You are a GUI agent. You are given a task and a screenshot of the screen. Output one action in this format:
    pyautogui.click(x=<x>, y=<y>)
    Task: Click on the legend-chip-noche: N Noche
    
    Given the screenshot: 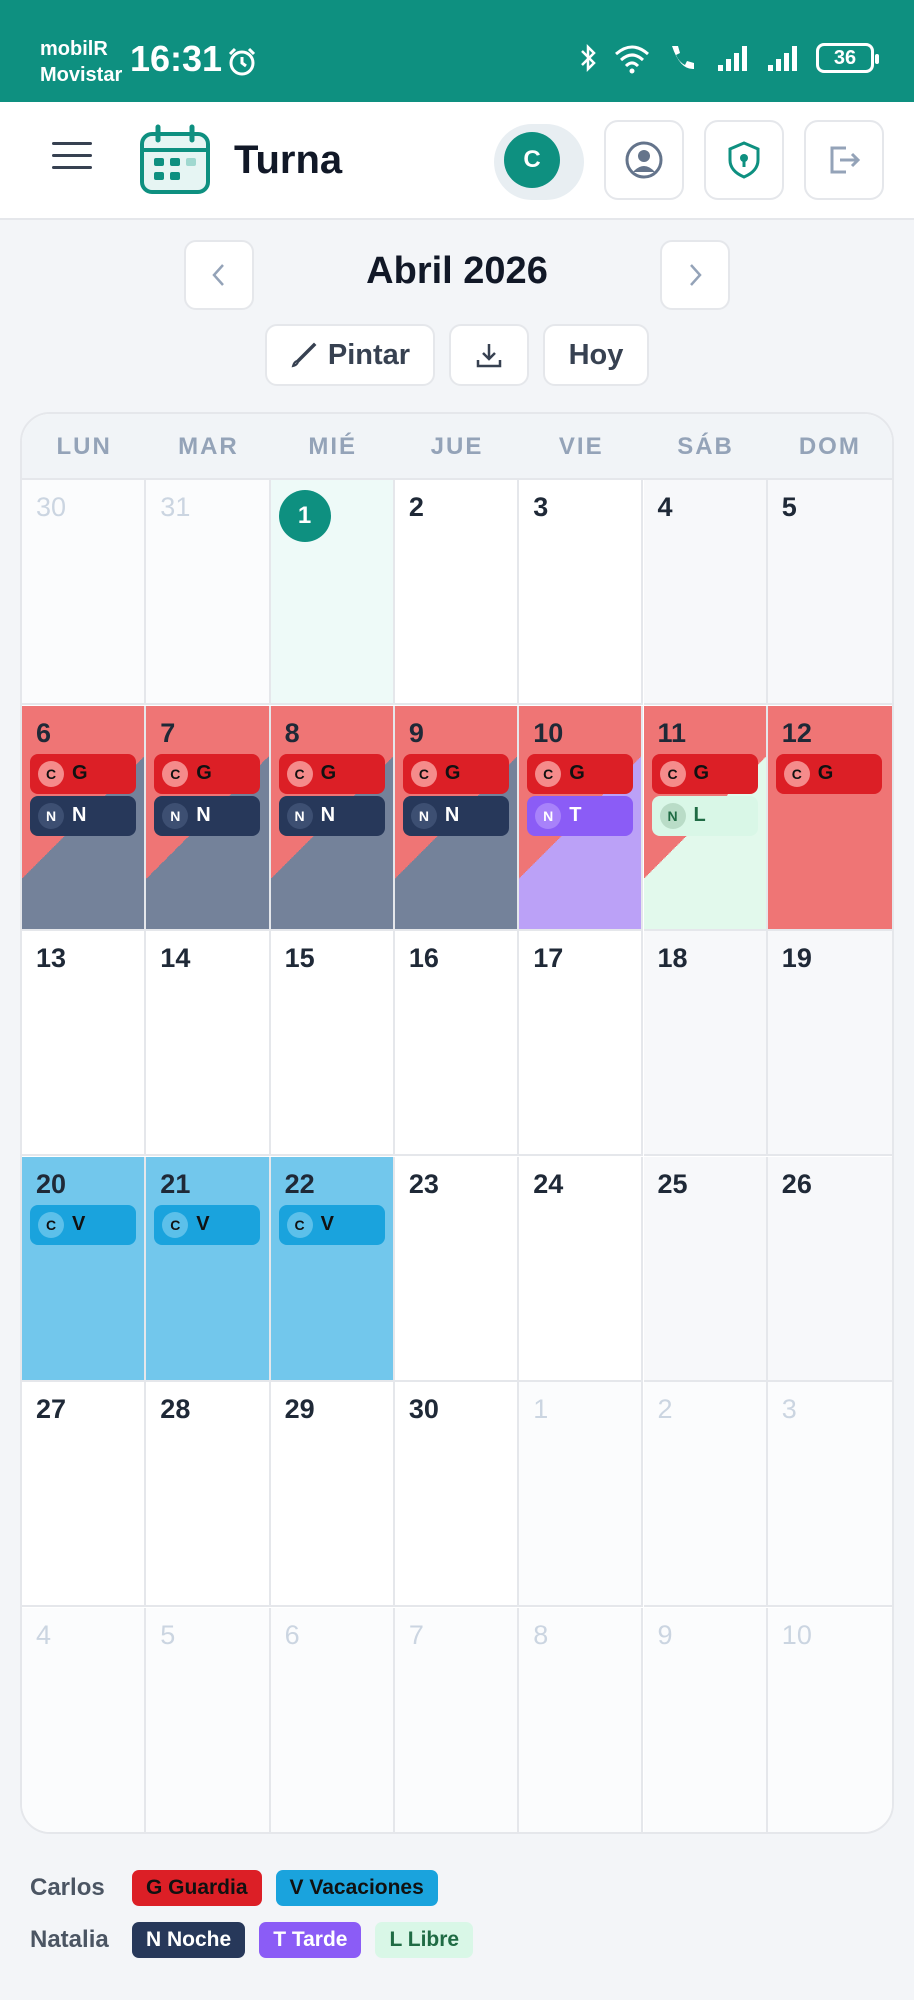 What is the action you would take?
    pyautogui.click(x=189, y=1940)
    